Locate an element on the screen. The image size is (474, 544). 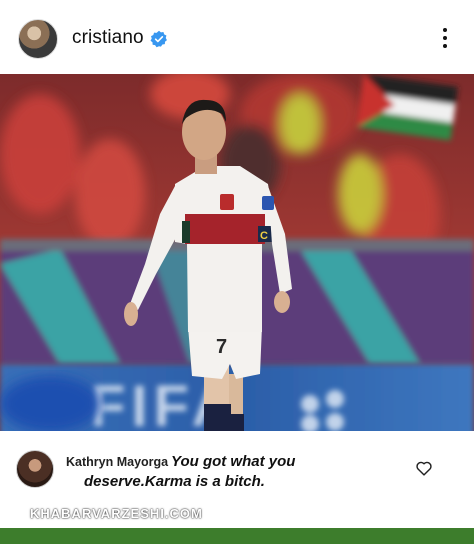
watermark-text: KHABARVARZESHI.COM is located at coordinates (116, 513).